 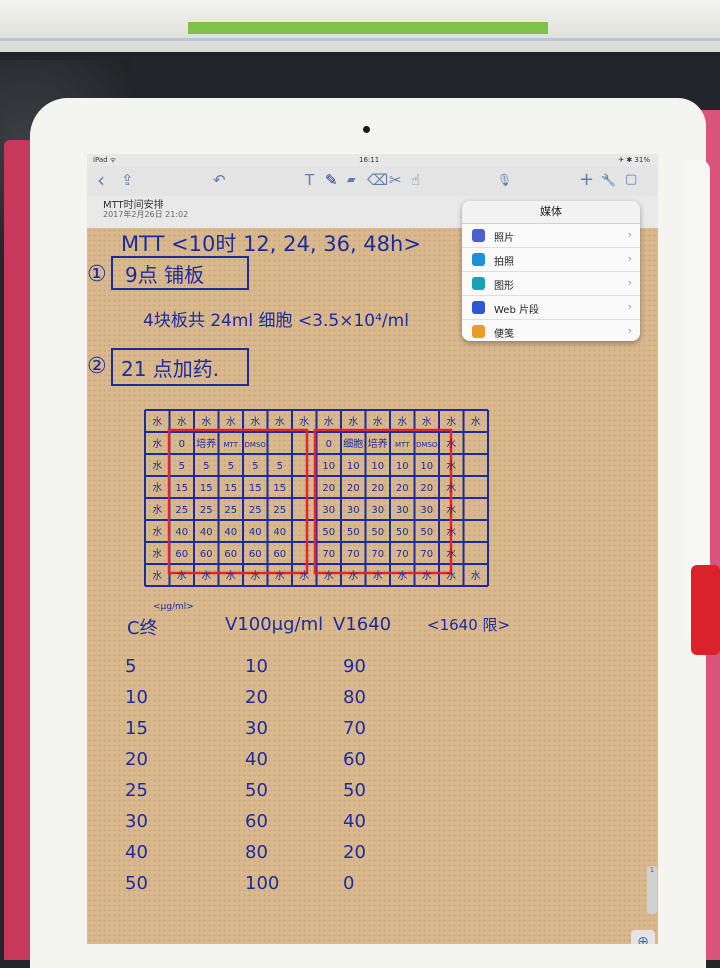 What do you see at coordinates (362, 624) in the screenshot?
I see `dilution-header: V1640` at bounding box center [362, 624].